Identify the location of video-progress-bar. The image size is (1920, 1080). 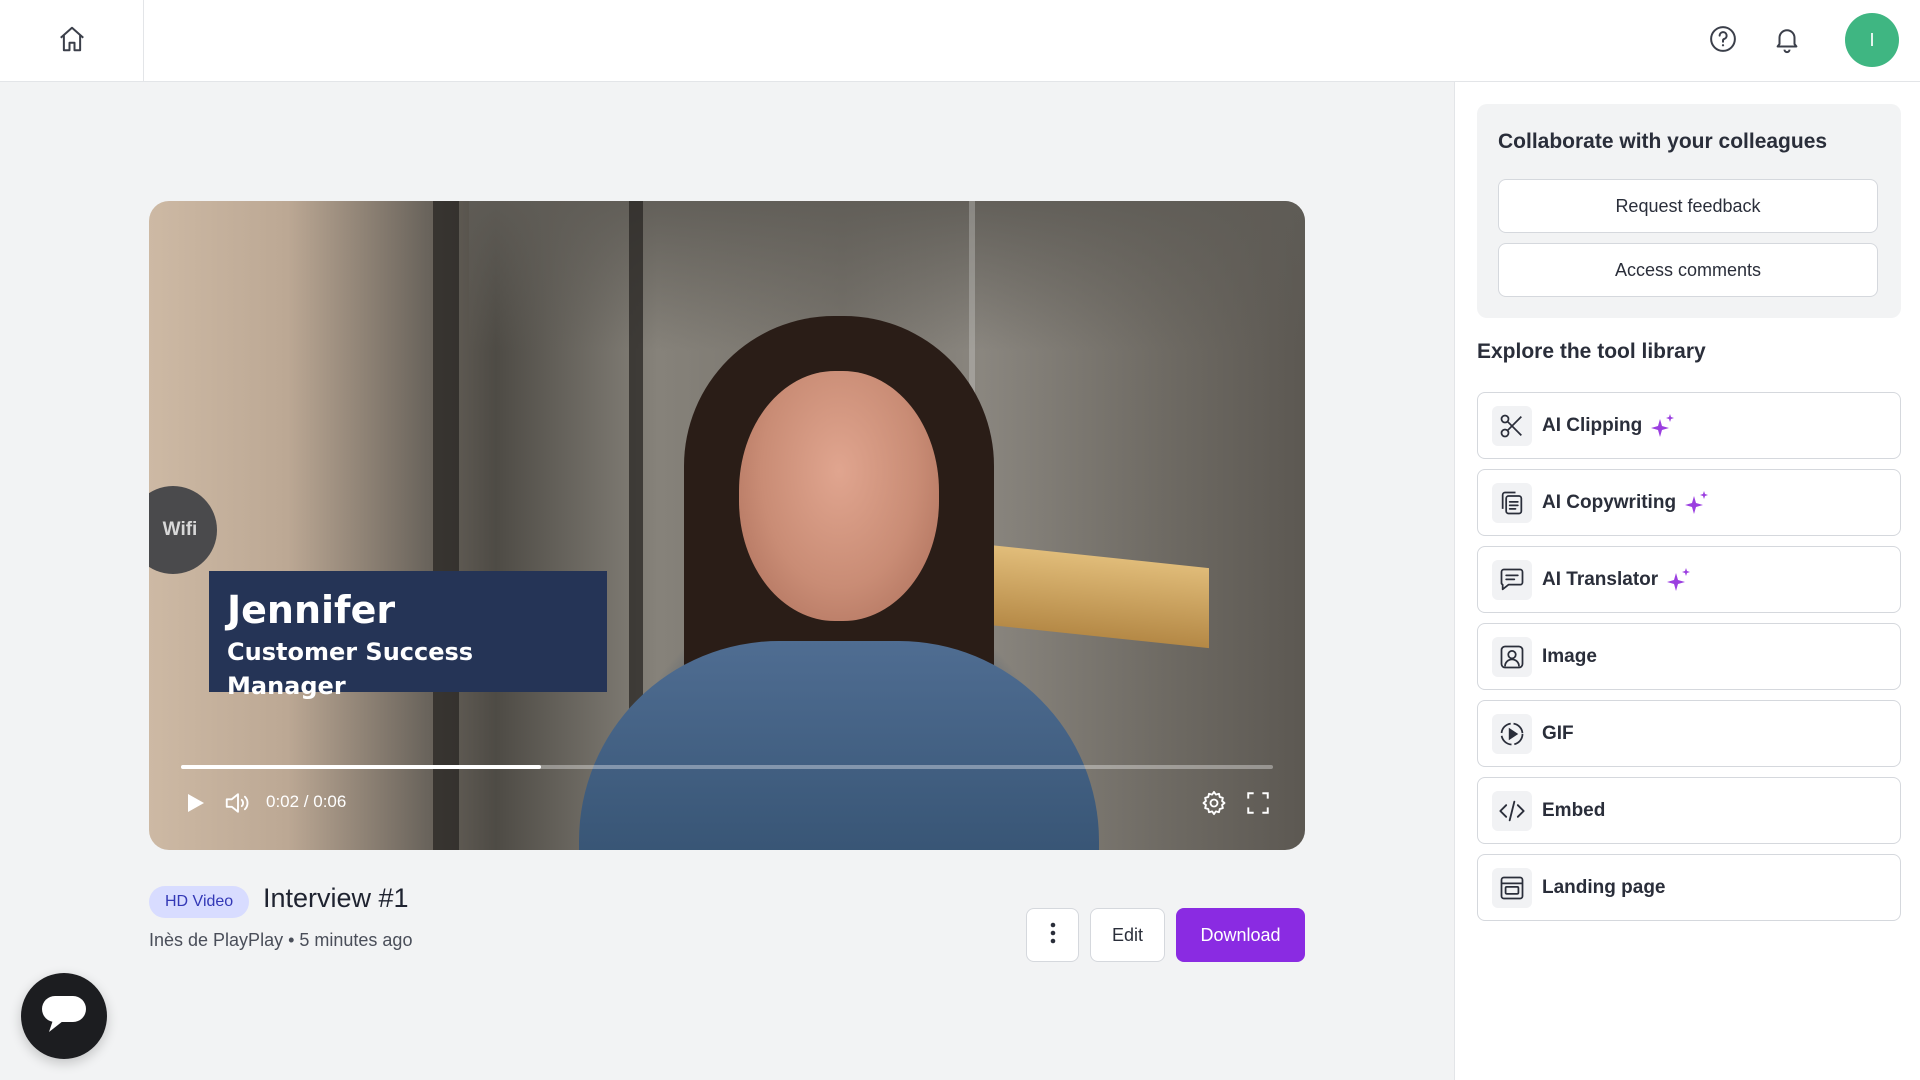
(727, 767).